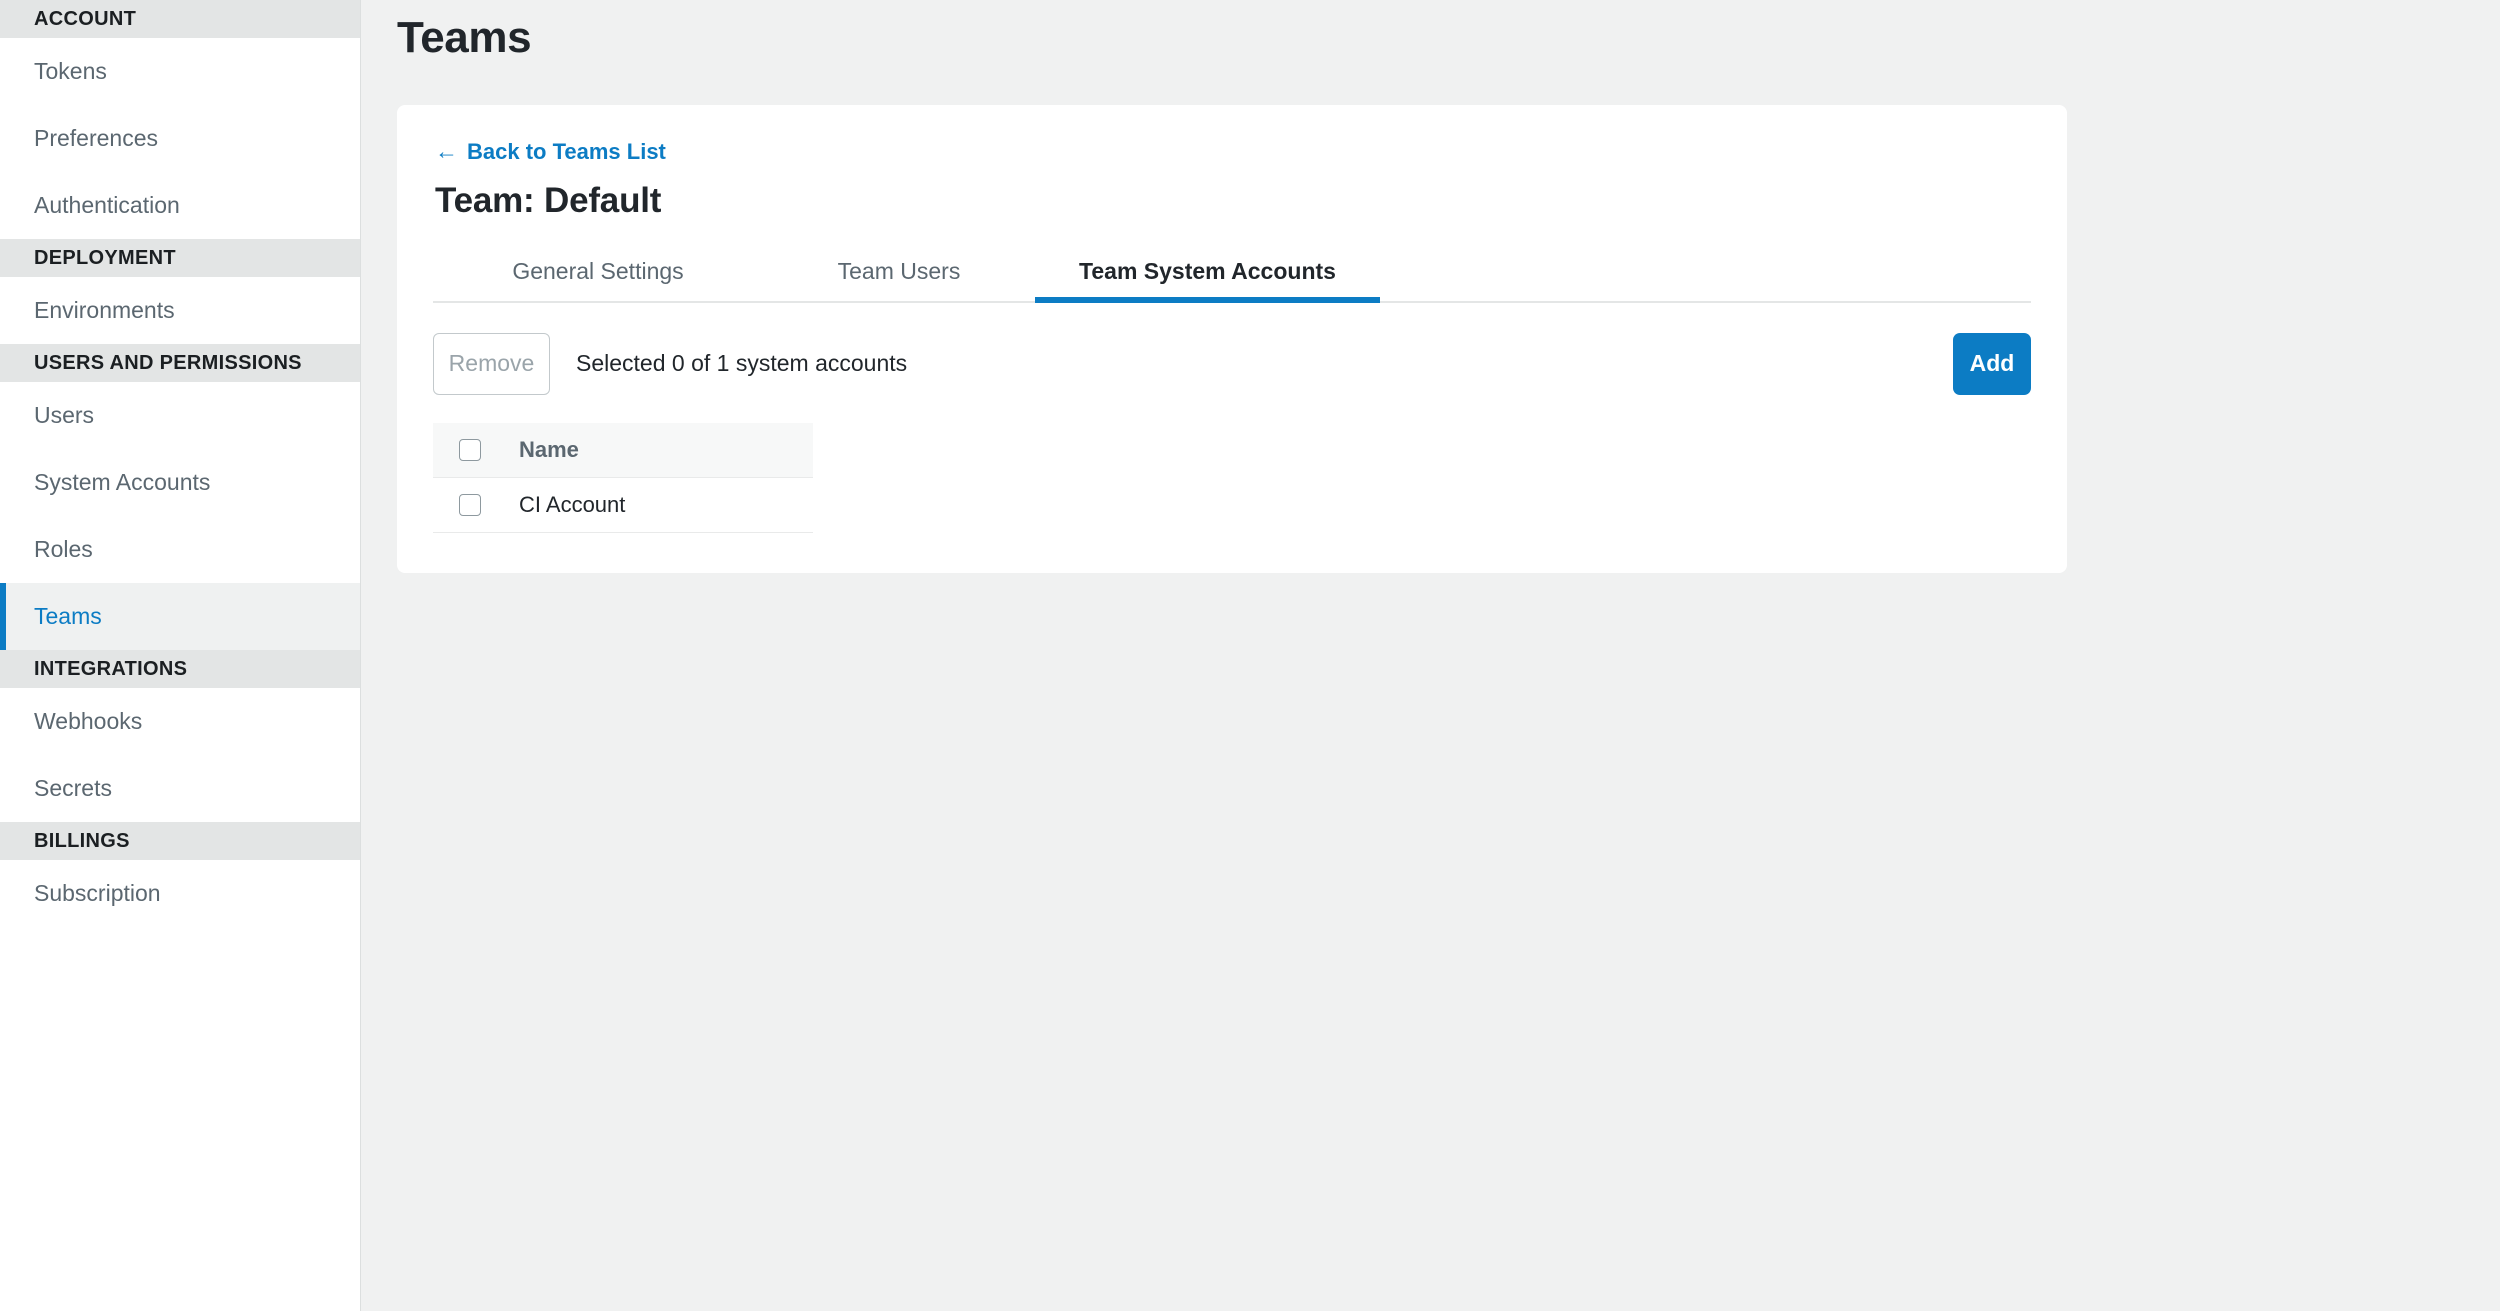 The width and height of the screenshot is (2500, 1311). Describe the element at coordinates (548, 200) in the screenshot. I see `team-heading: Team: Default` at that location.